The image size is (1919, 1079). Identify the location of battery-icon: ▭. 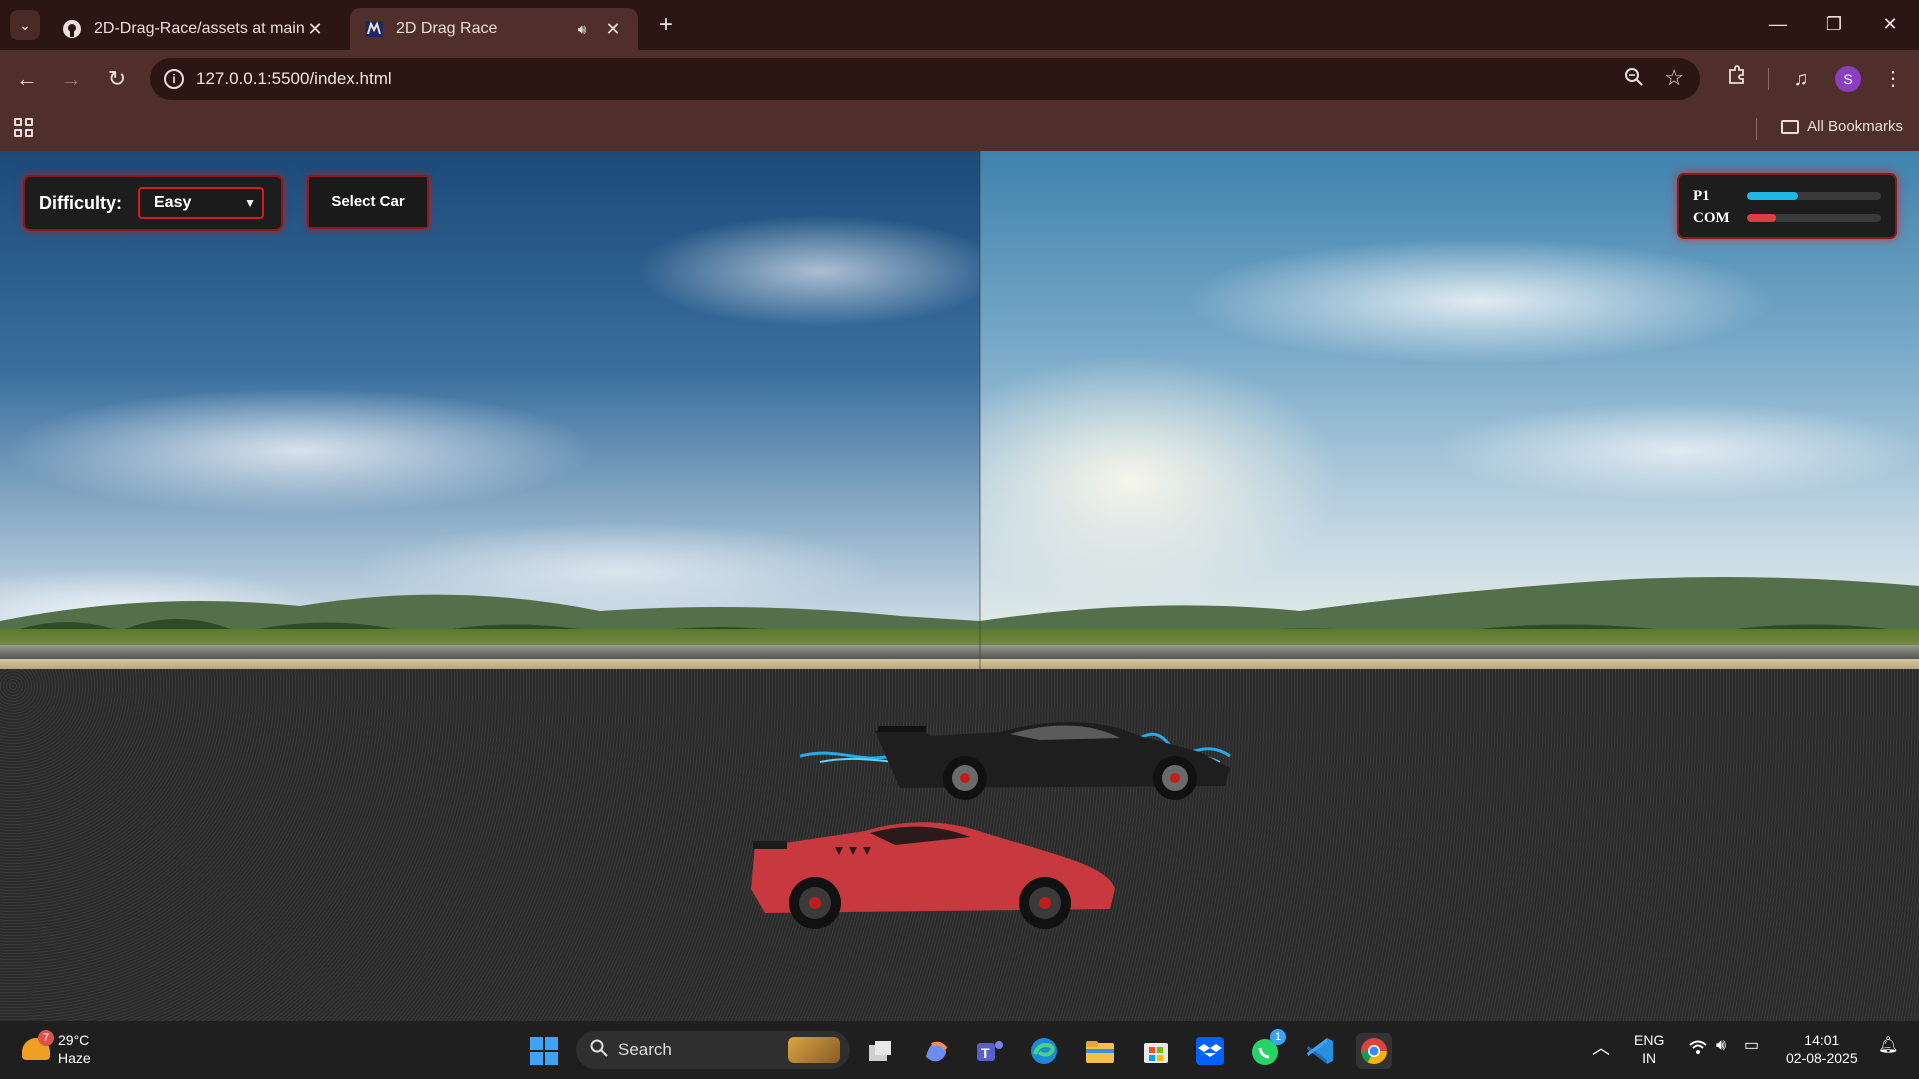
(1751, 1046).